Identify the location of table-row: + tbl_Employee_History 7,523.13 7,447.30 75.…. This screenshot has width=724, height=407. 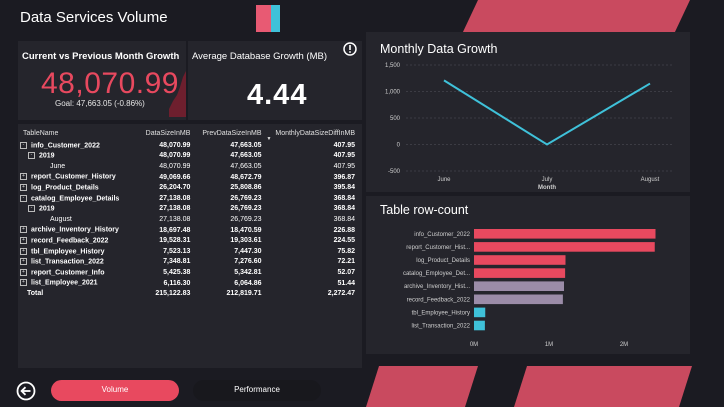
(189, 251).